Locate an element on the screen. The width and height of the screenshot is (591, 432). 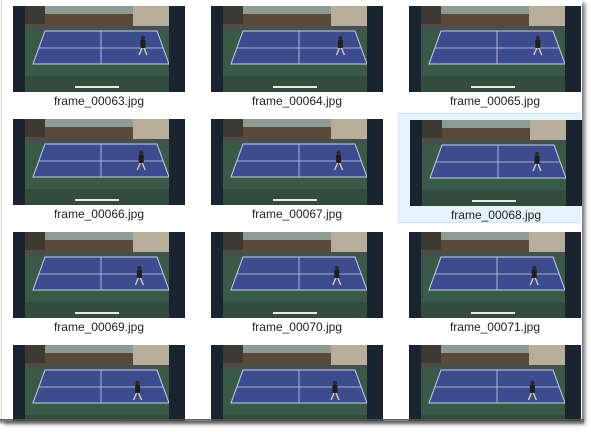
window-shadow is located at coordinates (292, 422).